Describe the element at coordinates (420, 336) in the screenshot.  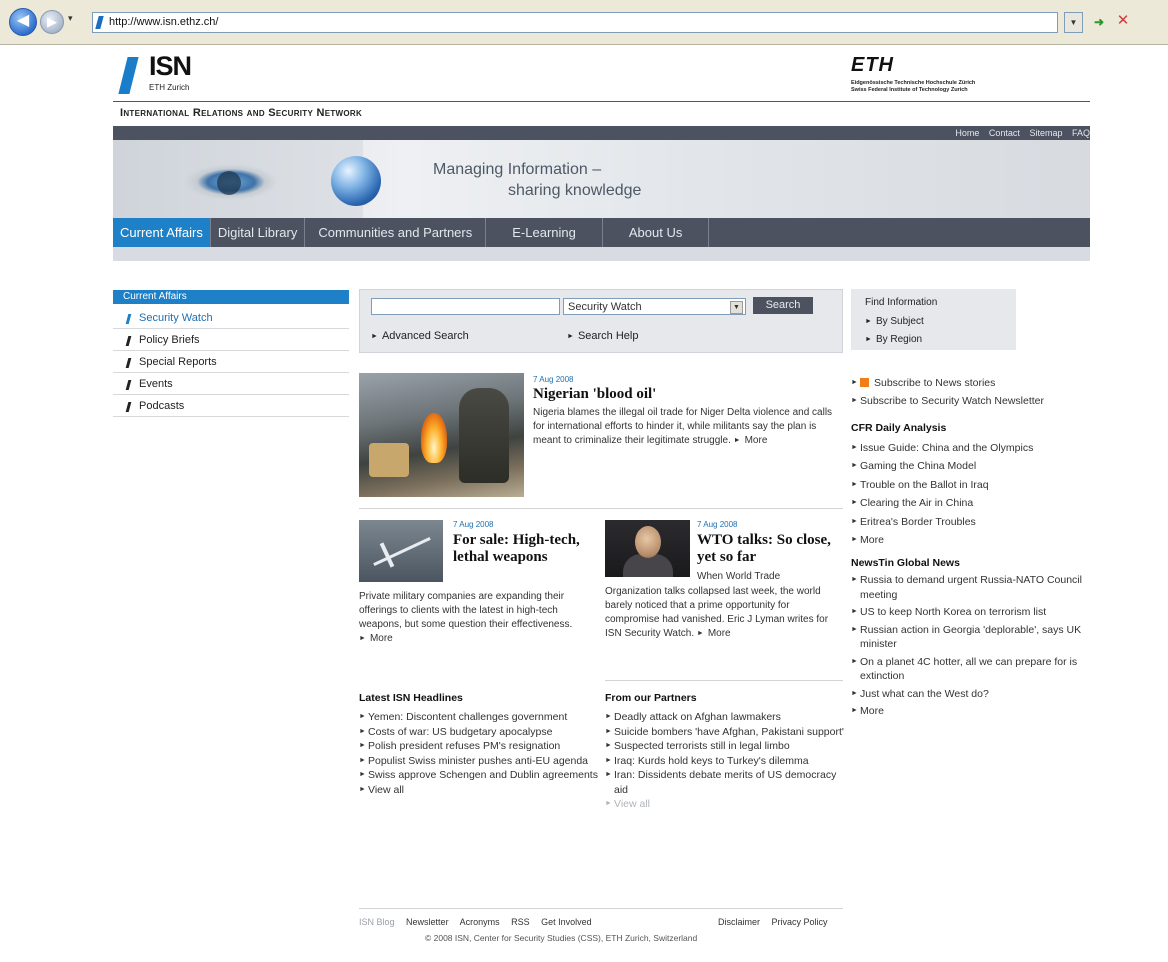
I see `advanced-search-link: ► Advanced Search` at that location.